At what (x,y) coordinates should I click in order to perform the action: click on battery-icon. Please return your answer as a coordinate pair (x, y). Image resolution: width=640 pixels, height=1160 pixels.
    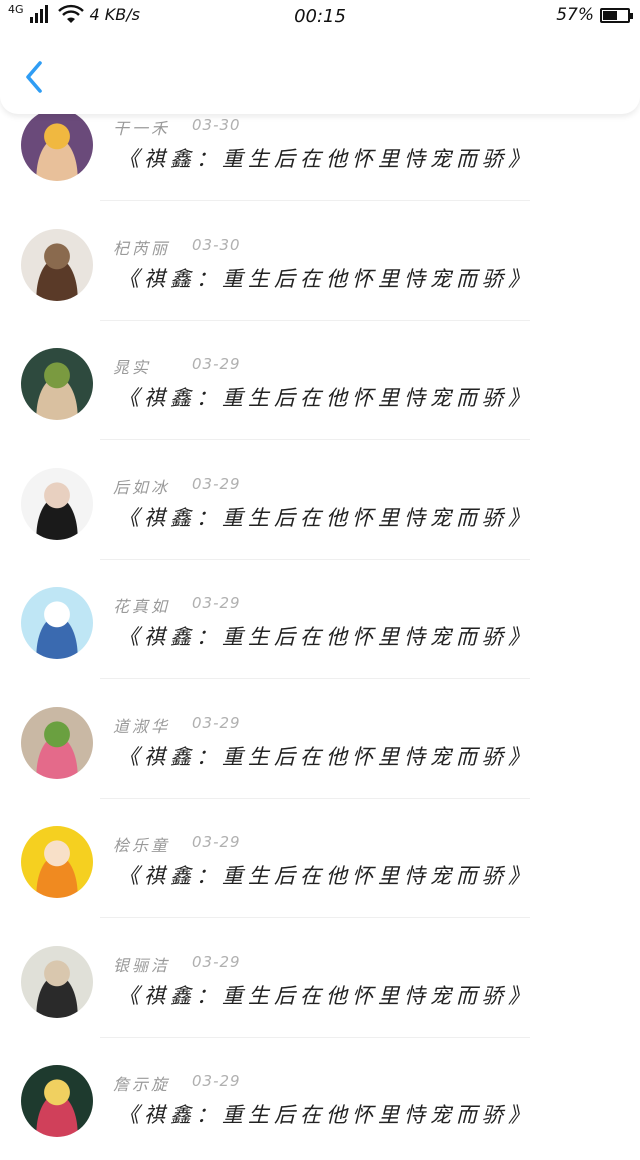
    Looking at the image, I should click on (616, 15).